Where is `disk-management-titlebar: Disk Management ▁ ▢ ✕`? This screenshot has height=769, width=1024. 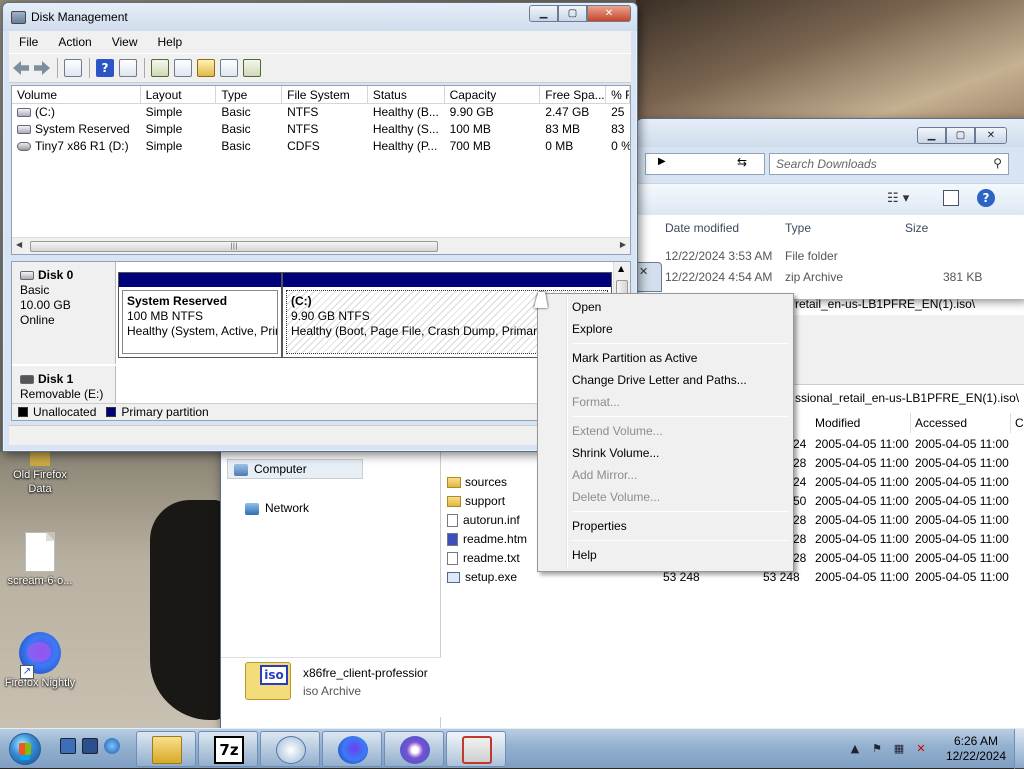 disk-management-titlebar: Disk Management ▁ ▢ ✕ is located at coordinates (320, 17).